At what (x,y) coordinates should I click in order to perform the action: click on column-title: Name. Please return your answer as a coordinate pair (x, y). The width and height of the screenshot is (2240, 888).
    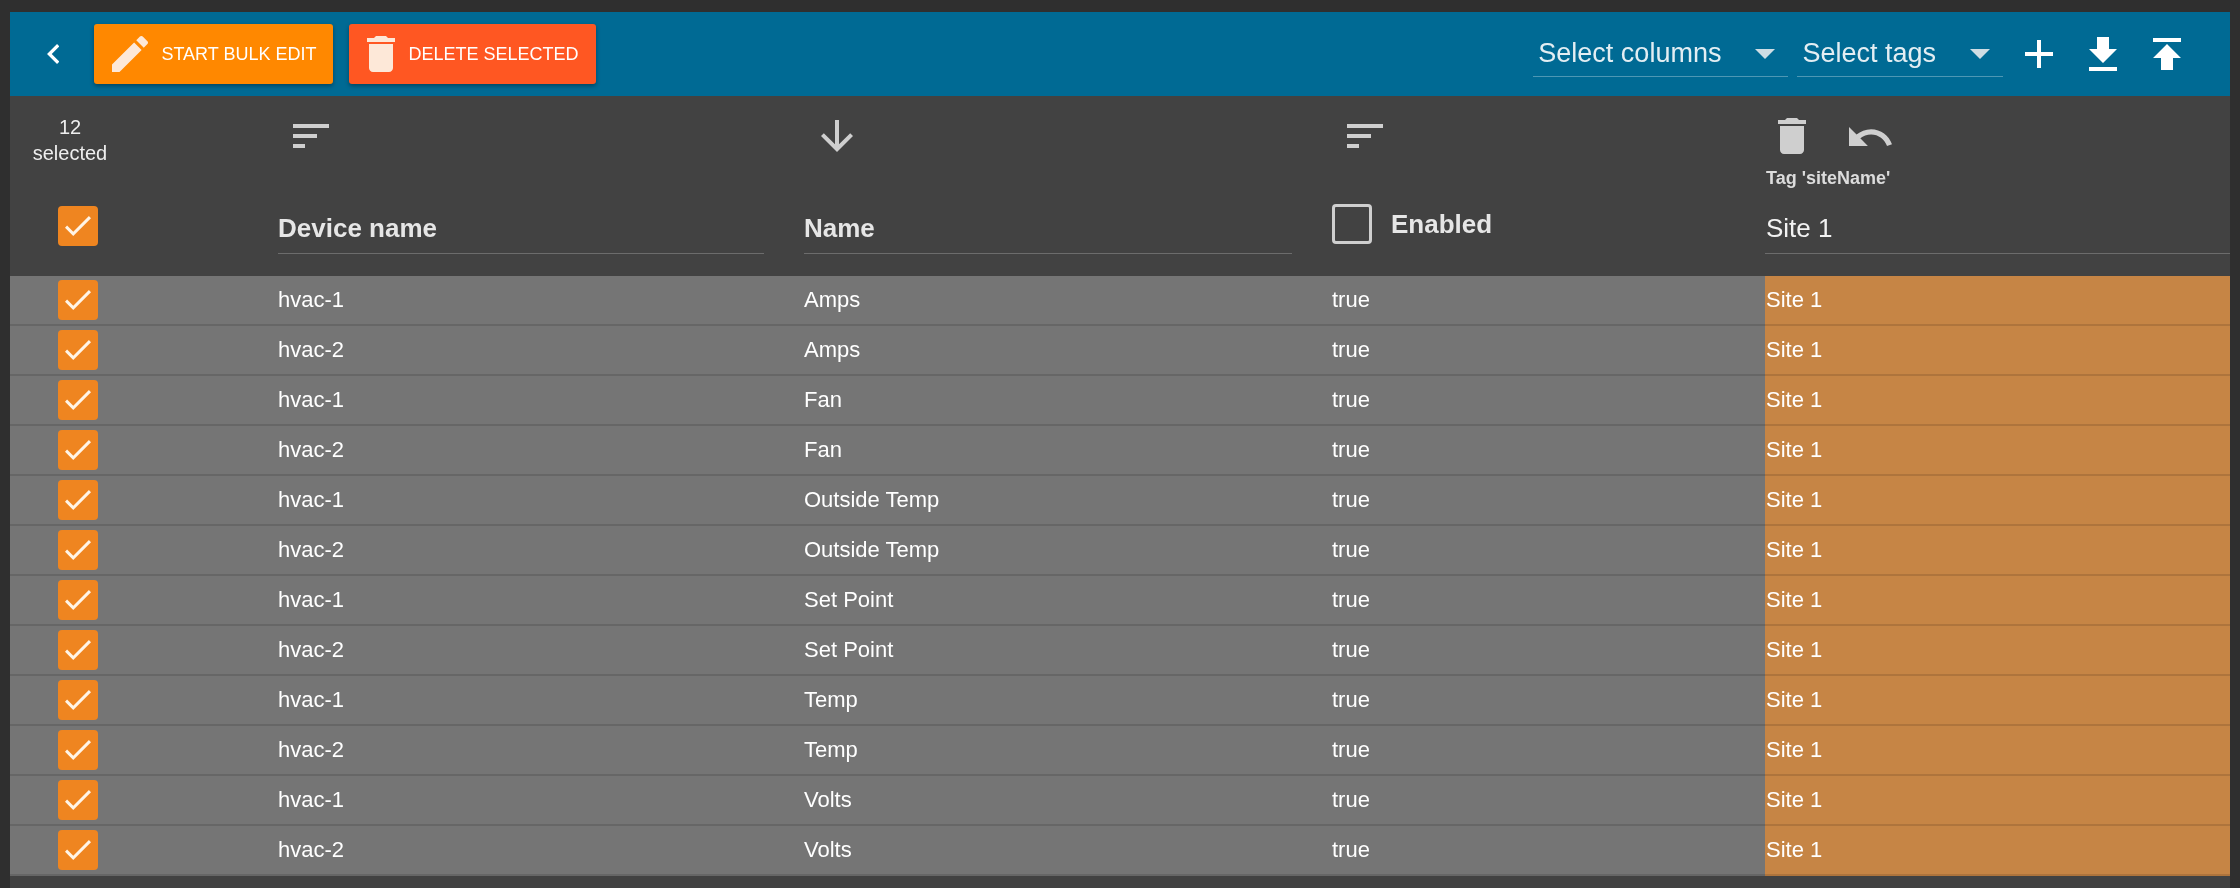
    Looking at the image, I should click on (1048, 233).